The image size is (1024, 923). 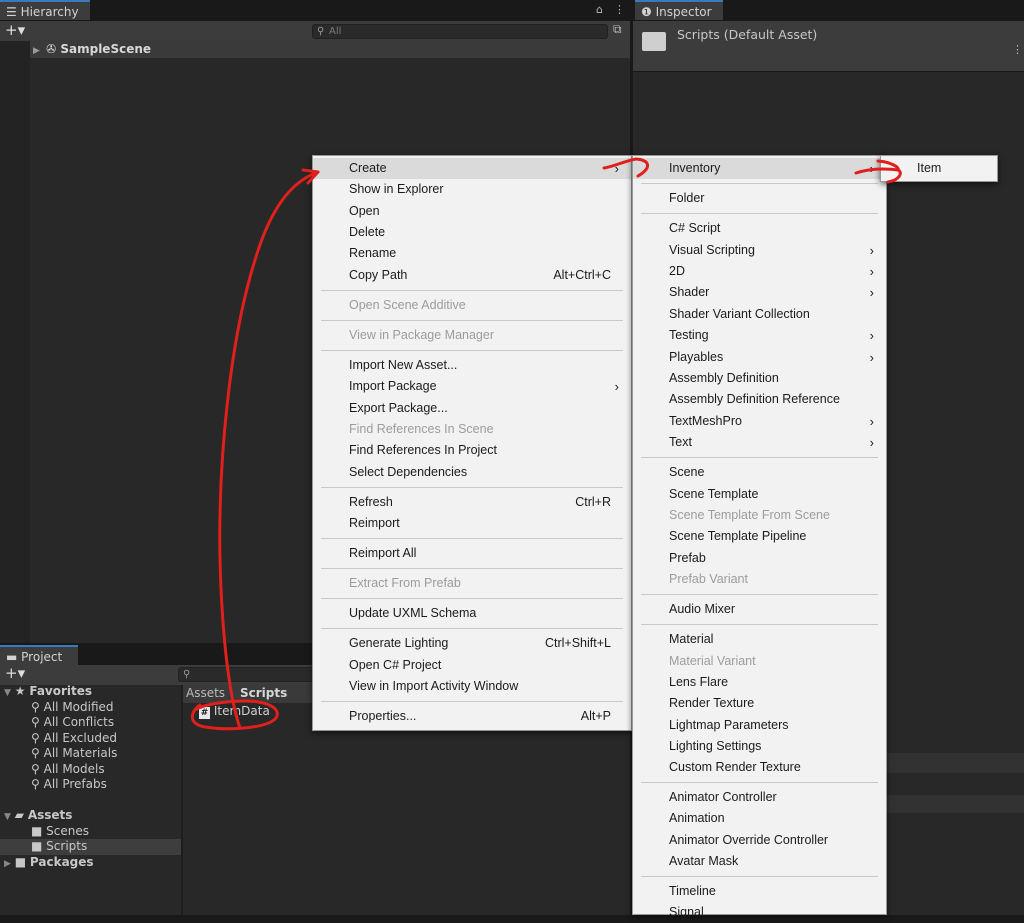 What do you see at coordinates (759, 399) in the screenshot?
I see `menu-item-assembly-definition-reference: Assembly Definition Reference` at bounding box center [759, 399].